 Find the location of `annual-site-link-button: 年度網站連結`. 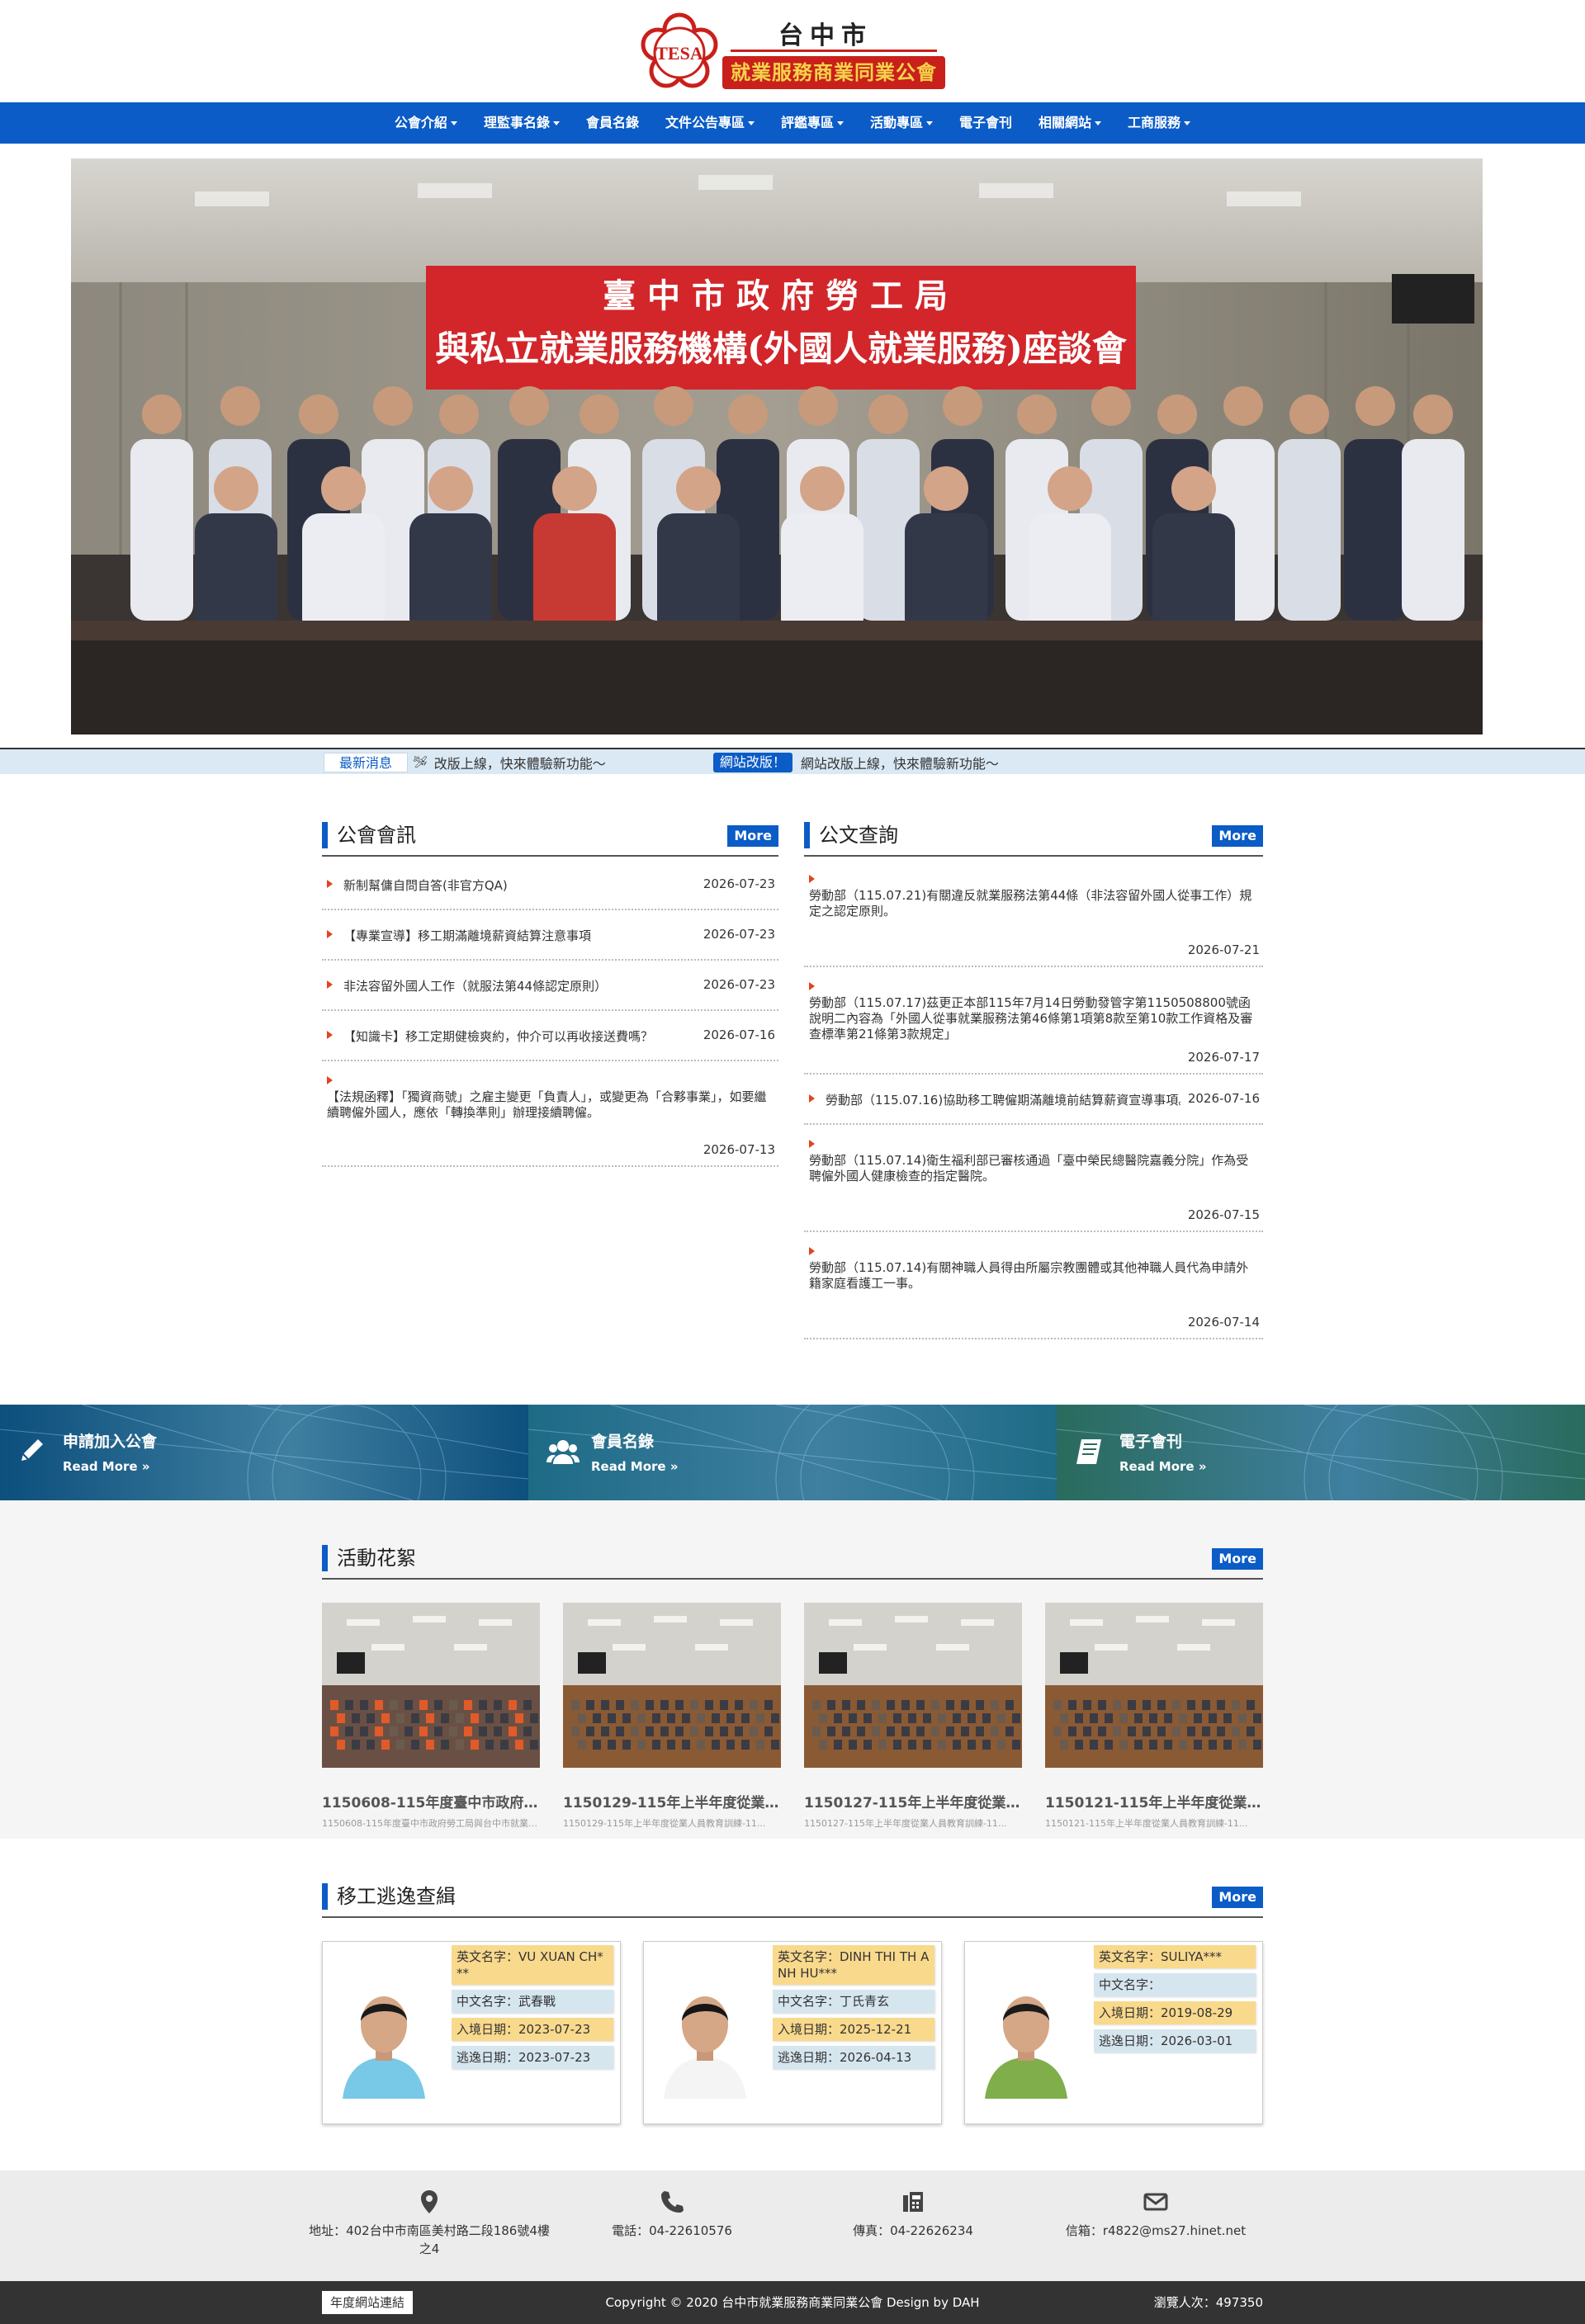

annual-site-link-button: 年度網站連結 is located at coordinates (368, 2302).